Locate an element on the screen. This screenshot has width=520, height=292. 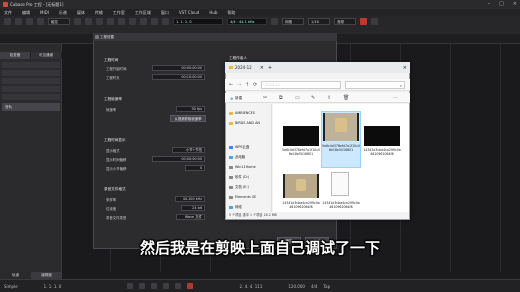
address-field: 2024-12 is located at coordinates (301, 85).